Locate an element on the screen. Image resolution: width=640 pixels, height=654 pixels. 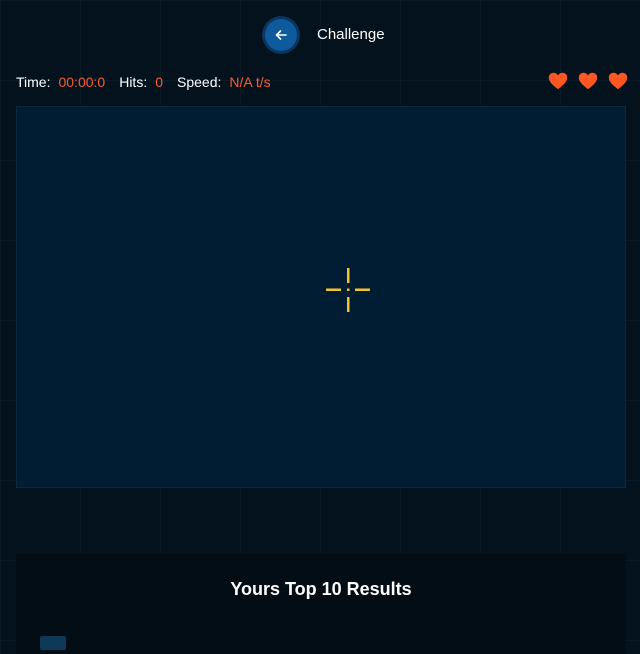
results-title: Yours Top 10 Results is located at coordinates (321, 589).